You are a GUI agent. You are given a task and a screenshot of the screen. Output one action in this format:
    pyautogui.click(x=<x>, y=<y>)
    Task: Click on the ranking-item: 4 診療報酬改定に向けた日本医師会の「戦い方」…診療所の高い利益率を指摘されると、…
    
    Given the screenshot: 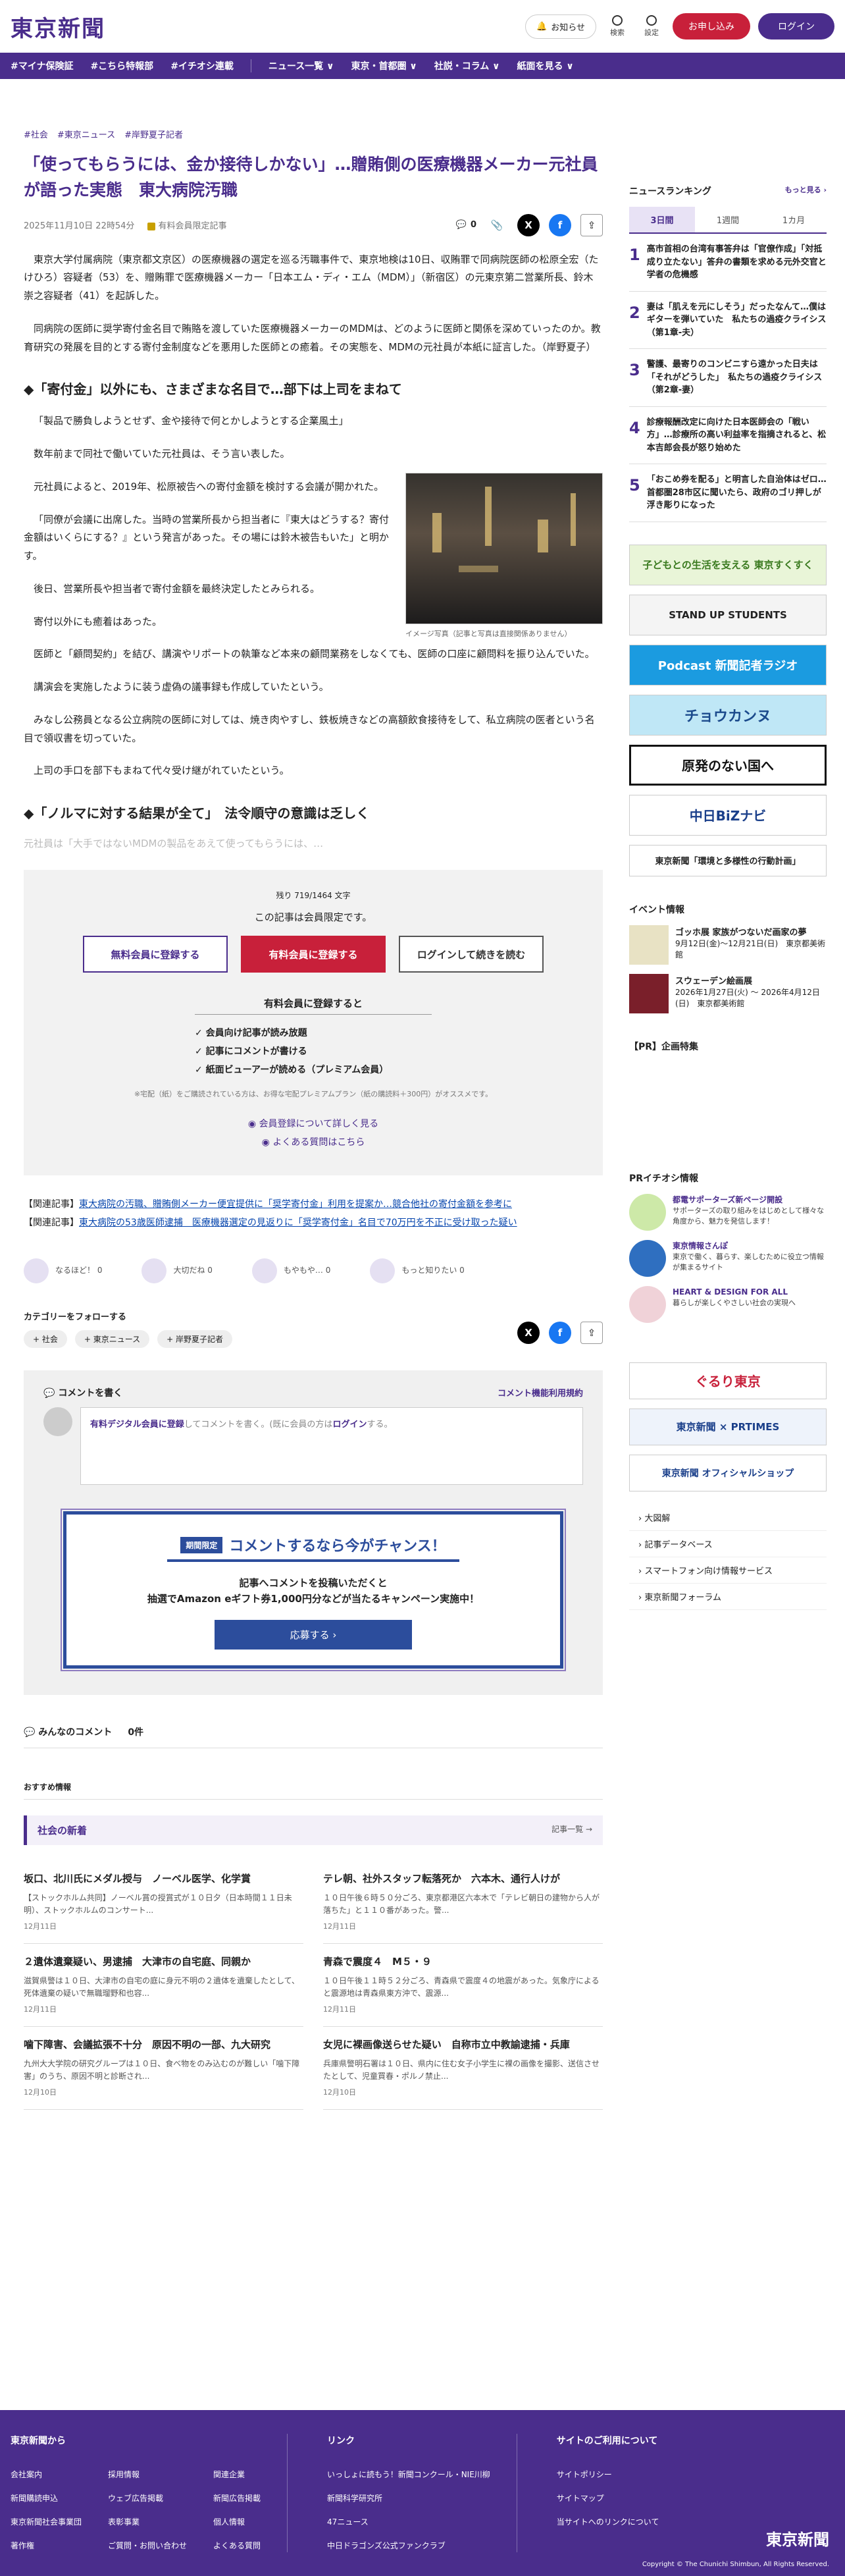 What is the action you would take?
    pyautogui.click(x=728, y=435)
    